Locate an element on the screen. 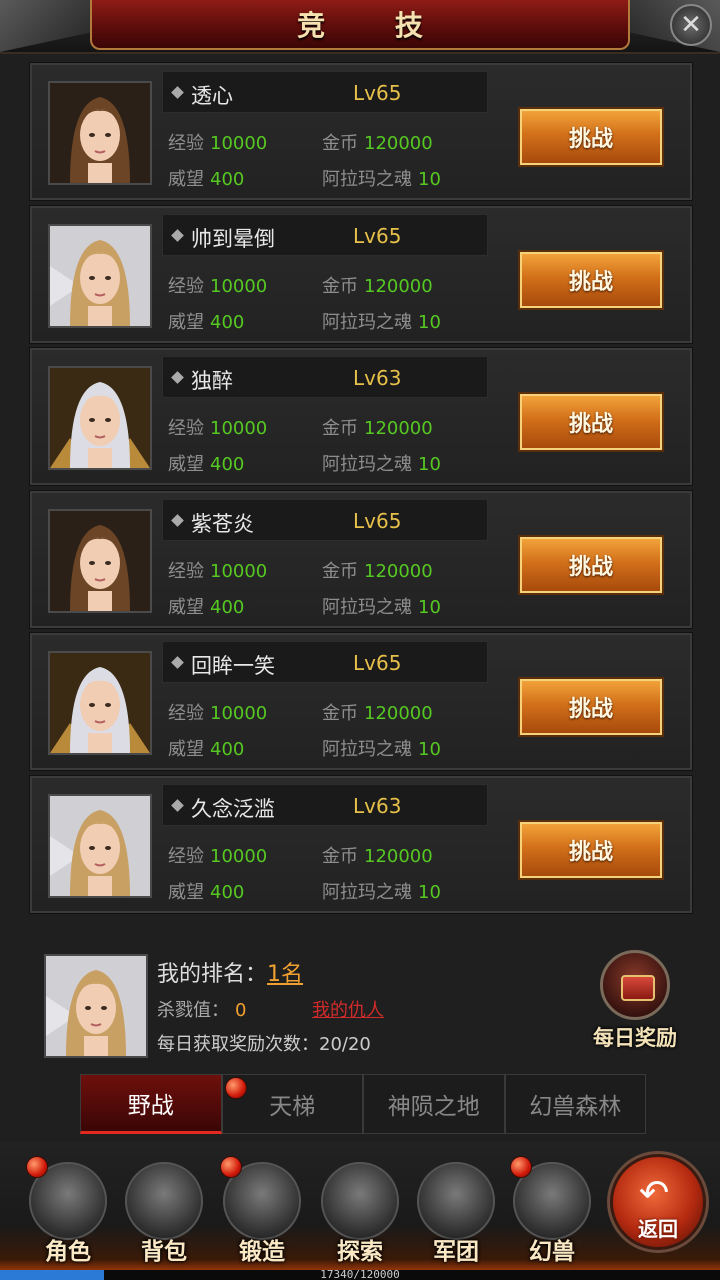 The height and width of the screenshot is (1280, 720). tab-label: 野战 is located at coordinates (150, 1106).